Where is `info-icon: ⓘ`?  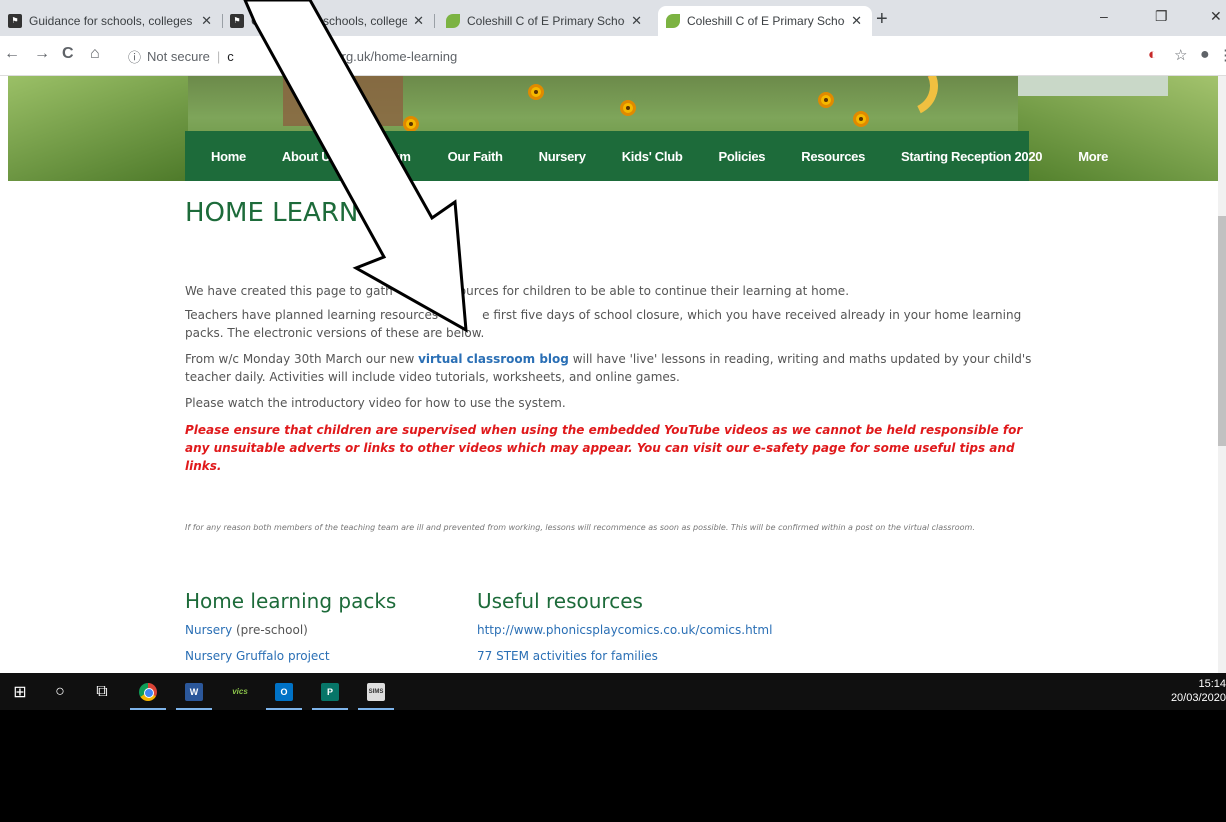
info-icon: ⓘ is located at coordinates (134, 56).